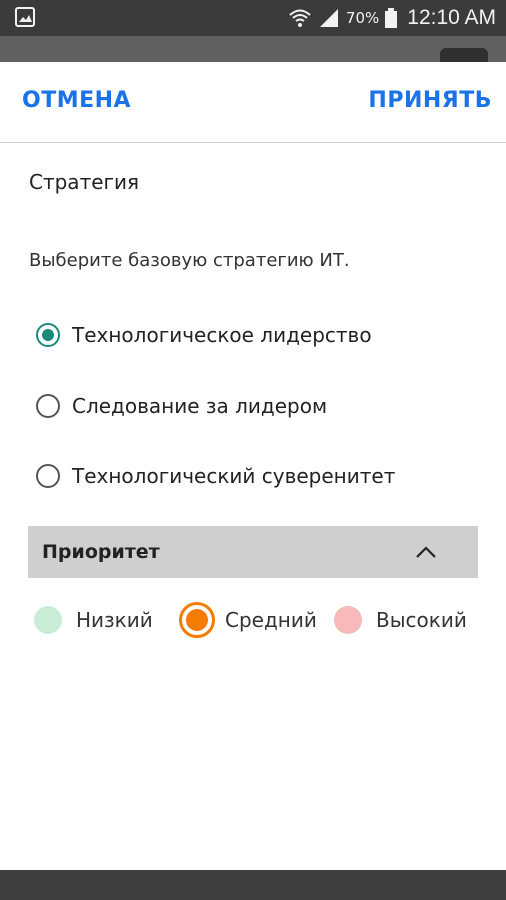  Describe the element at coordinates (48, 620) in the screenshot. I see `priority-low-dot` at that location.